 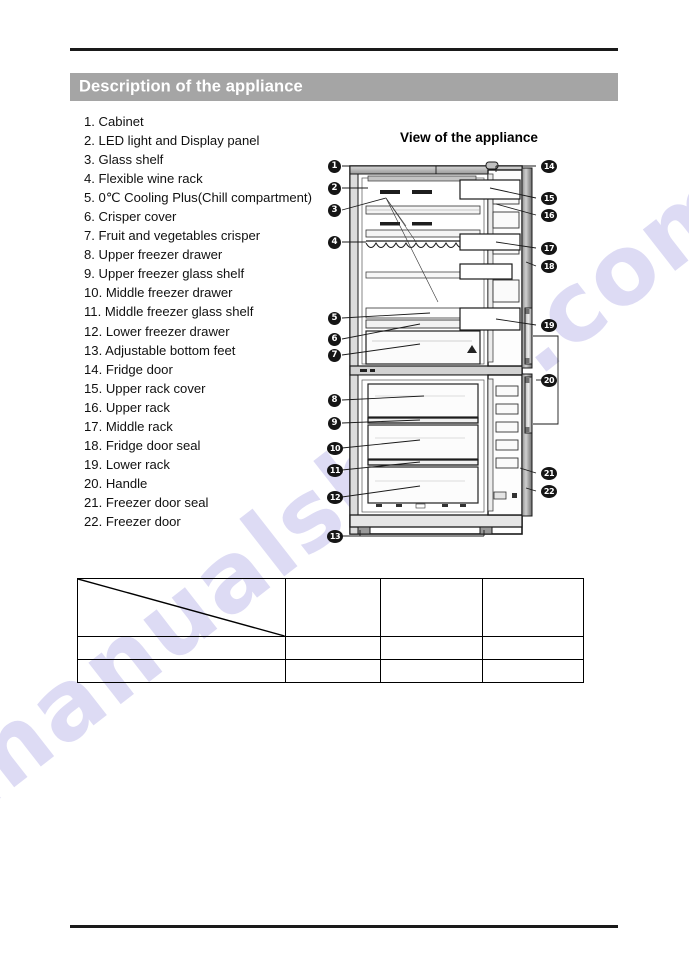 I want to click on callout-badge-1: 1, so click(x=334, y=166).